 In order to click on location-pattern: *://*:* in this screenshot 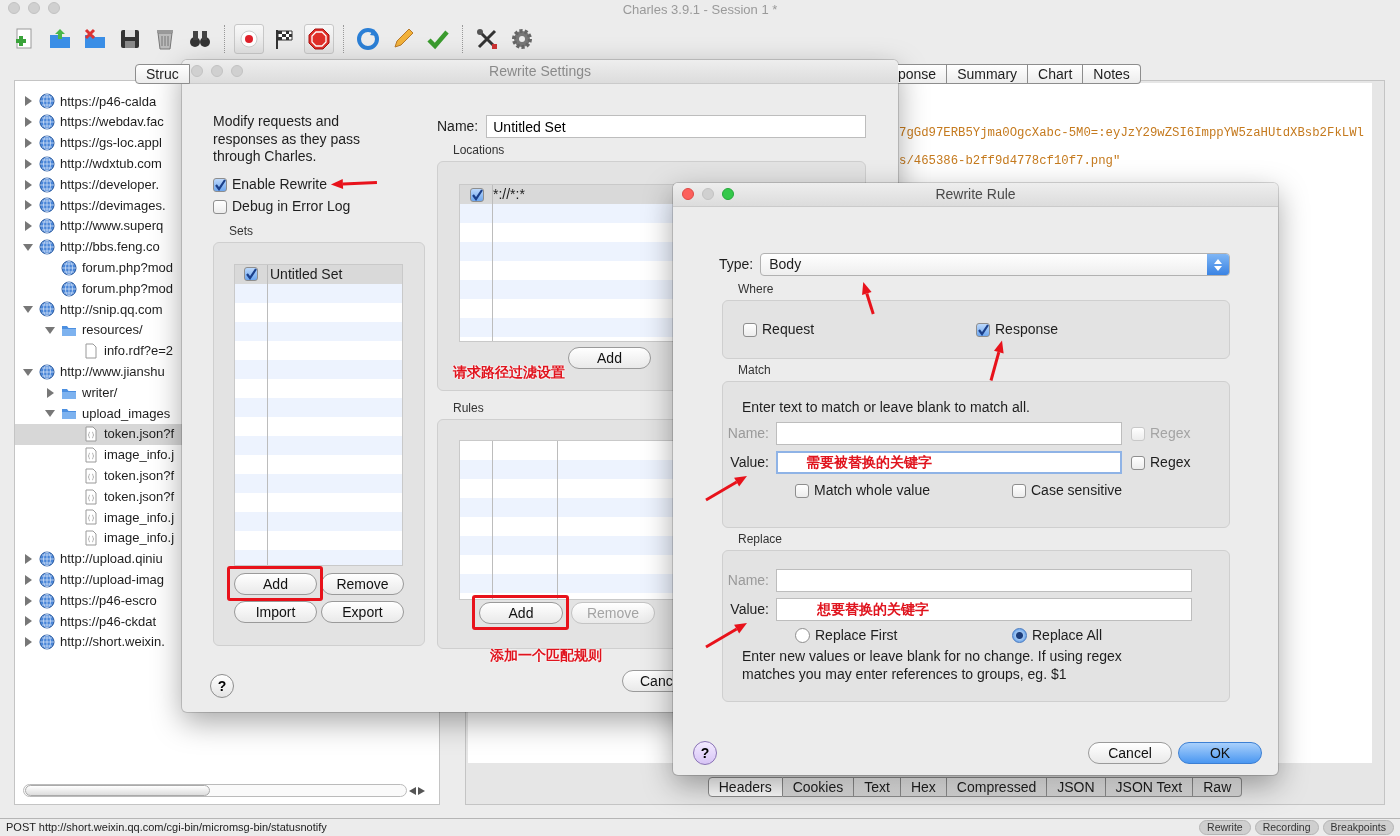, I will do `click(509, 194)`.